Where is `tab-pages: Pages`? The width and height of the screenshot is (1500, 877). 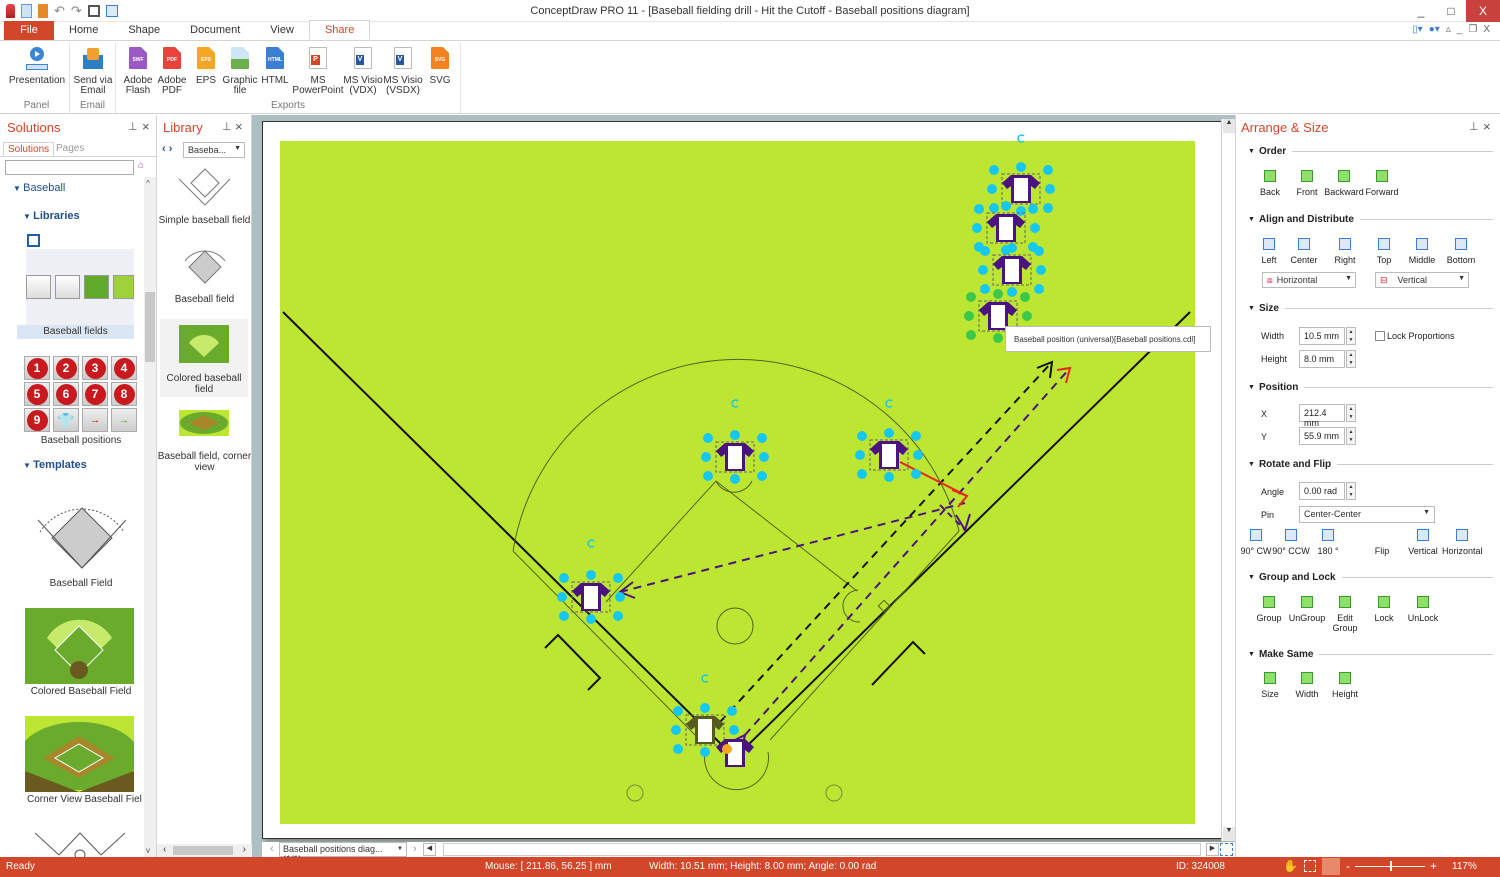 tab-pages: Pages is located at coordinates (70, 148).